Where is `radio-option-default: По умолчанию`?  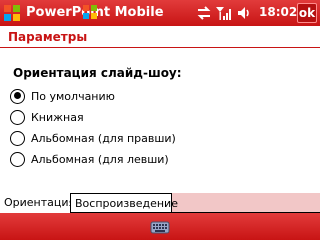 radio-option-default: По умолчанию is located at coordinates (62, 96).